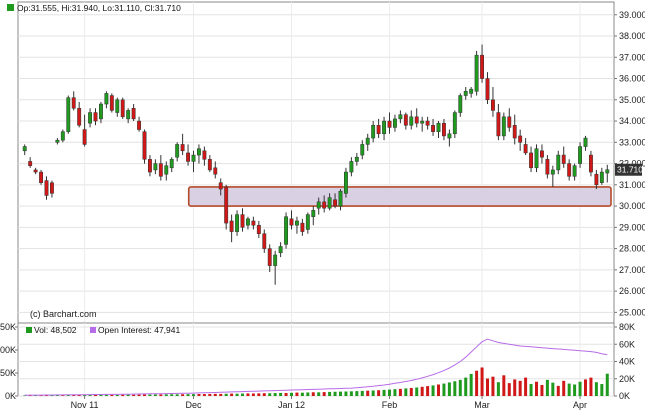  What do you see at coordinates (627, 379) in the screenshot?
I see `y-tick-label: 20K` at bounding box center [627, 379].